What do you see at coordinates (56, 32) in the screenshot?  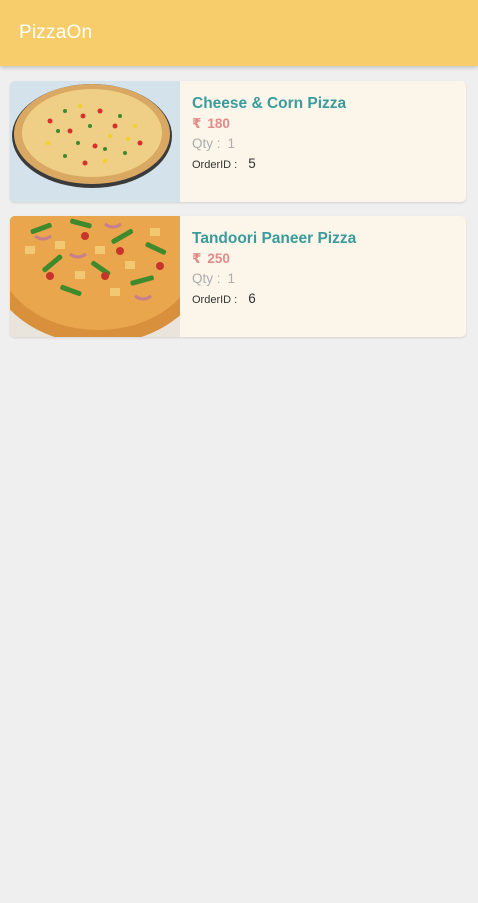 I see `app-title: PizzaOn` at bounding box center [56, 32].